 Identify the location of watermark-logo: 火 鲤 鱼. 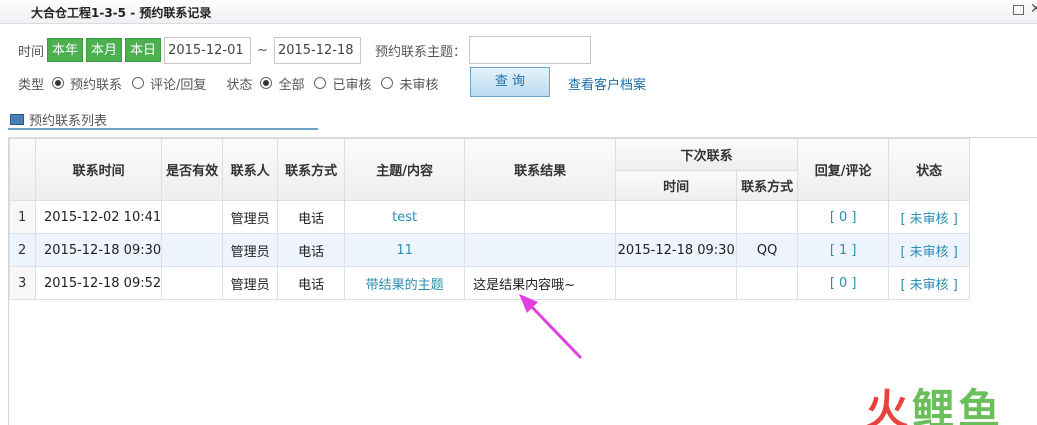
(933, 400).